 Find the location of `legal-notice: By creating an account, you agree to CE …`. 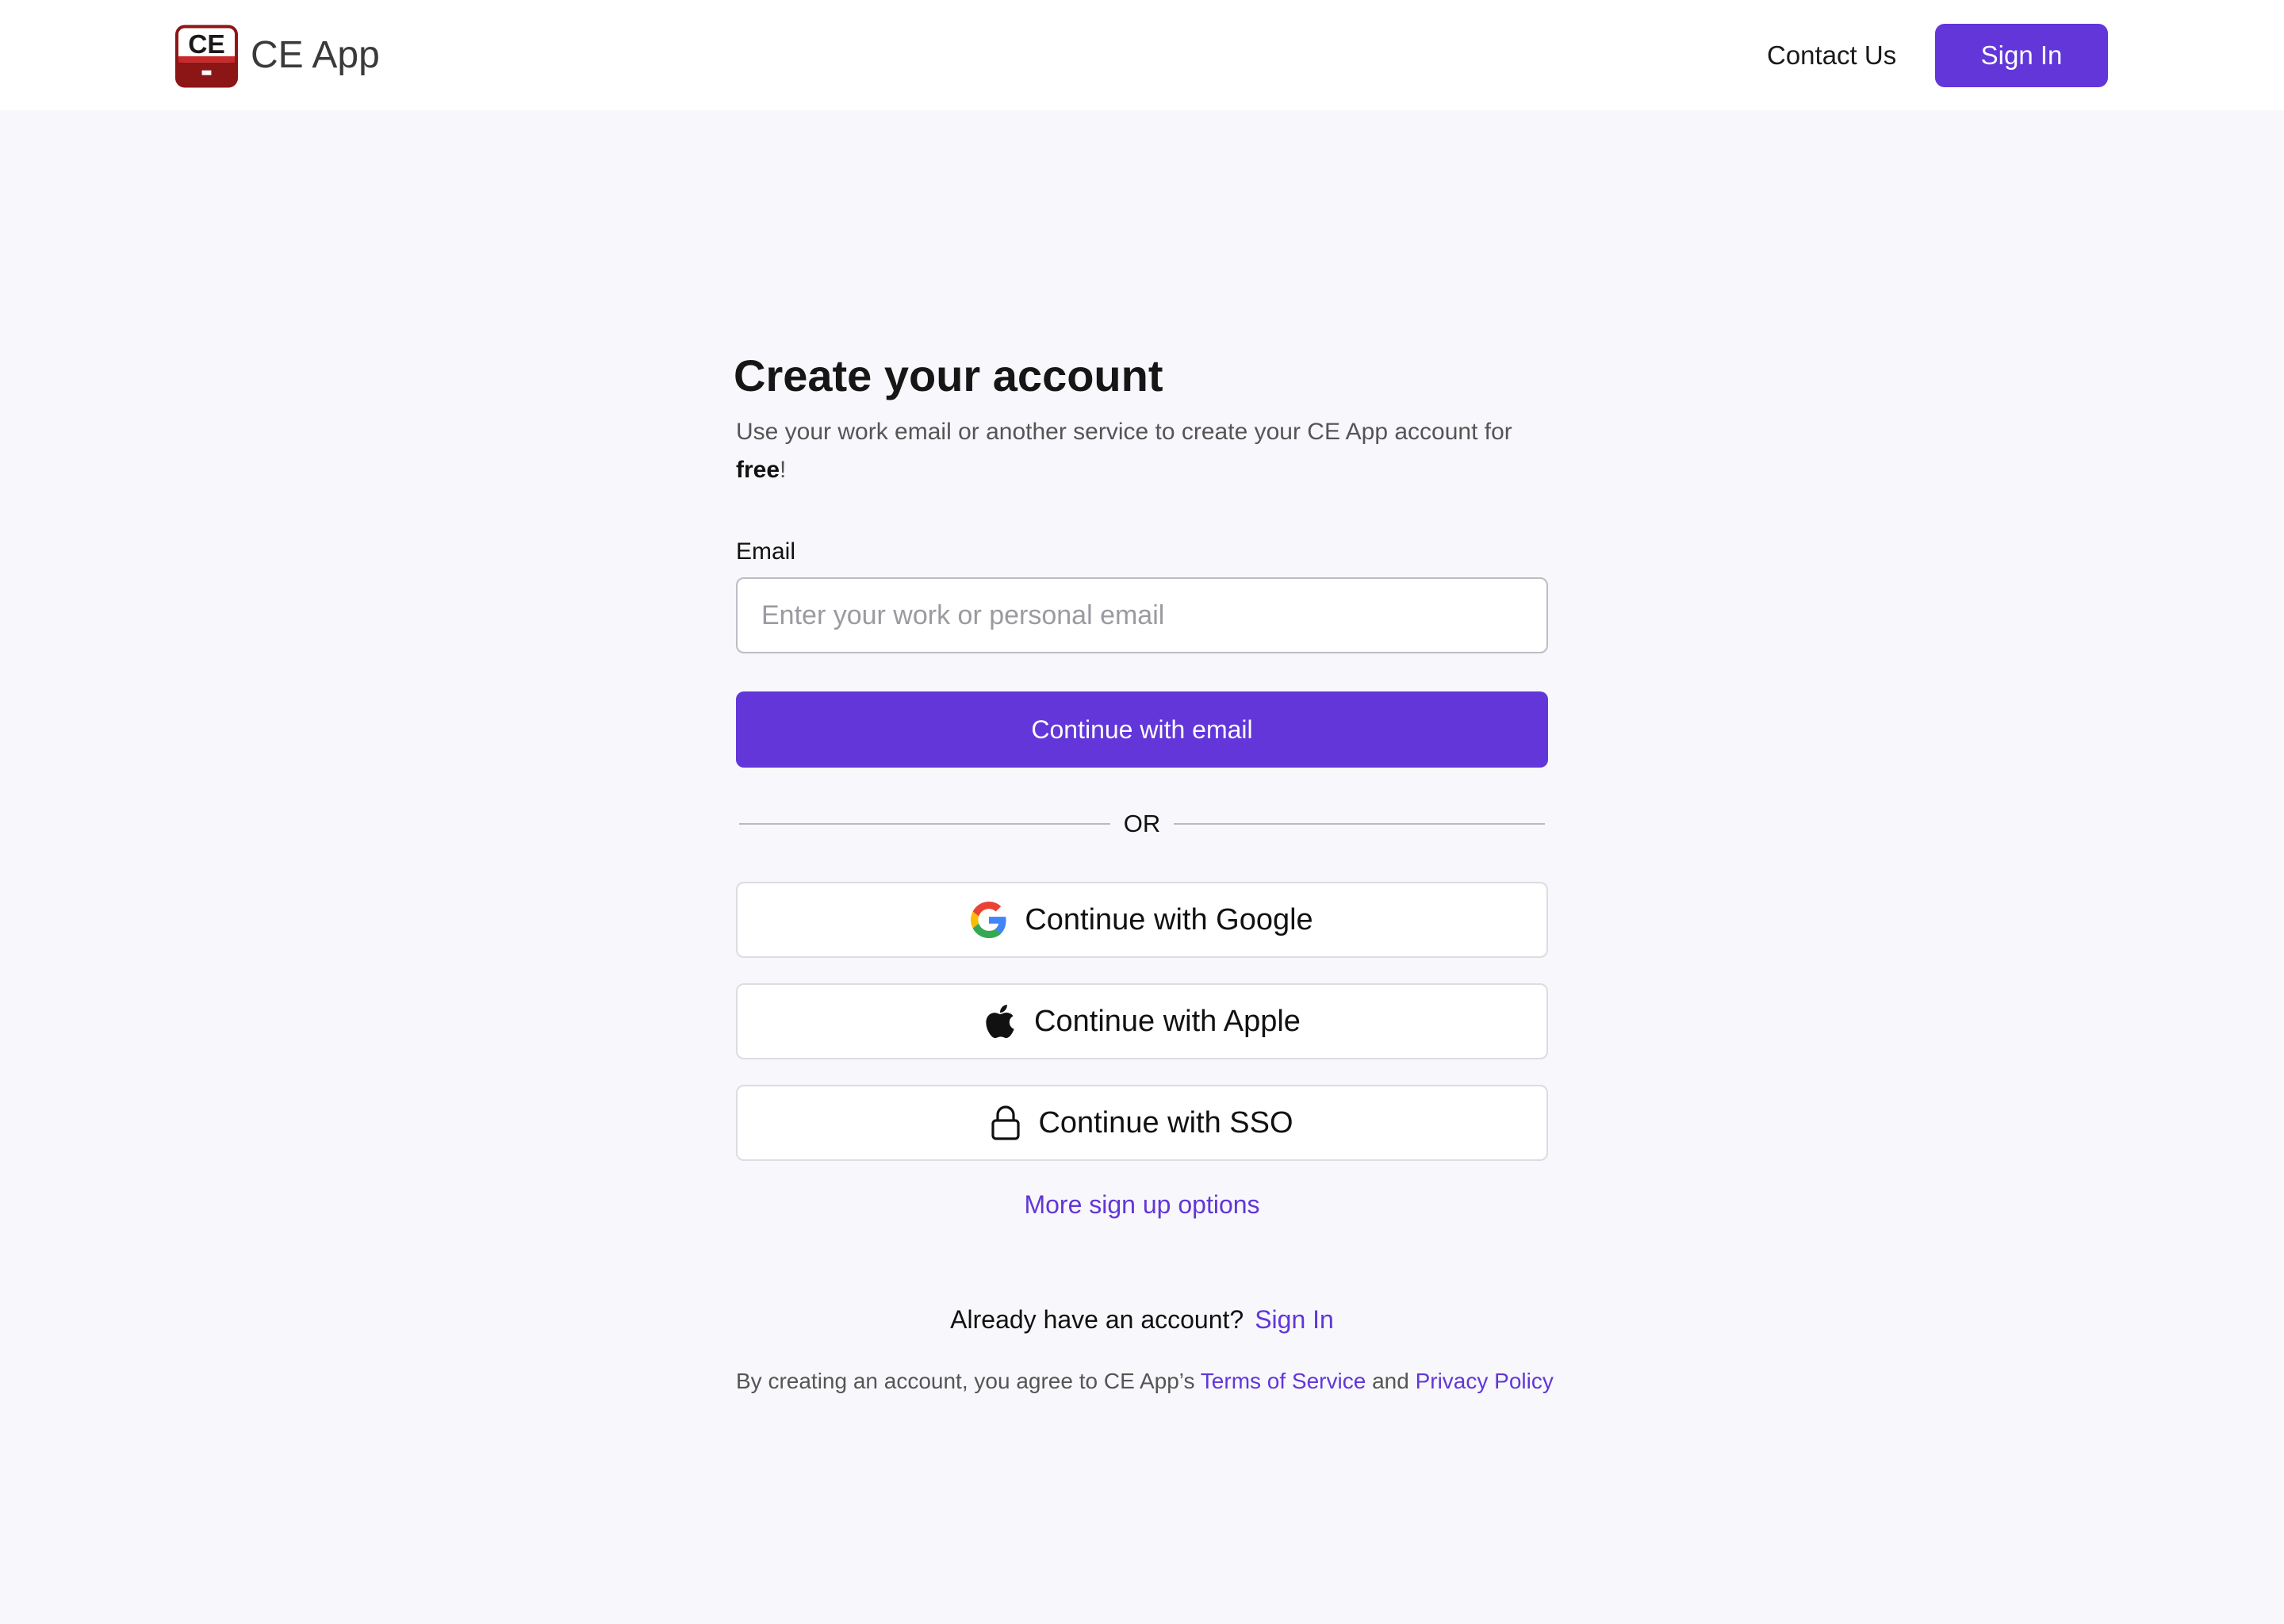

legal-notice: By creating an account, you agree to CE … is located at coordinates (1148, 1381).